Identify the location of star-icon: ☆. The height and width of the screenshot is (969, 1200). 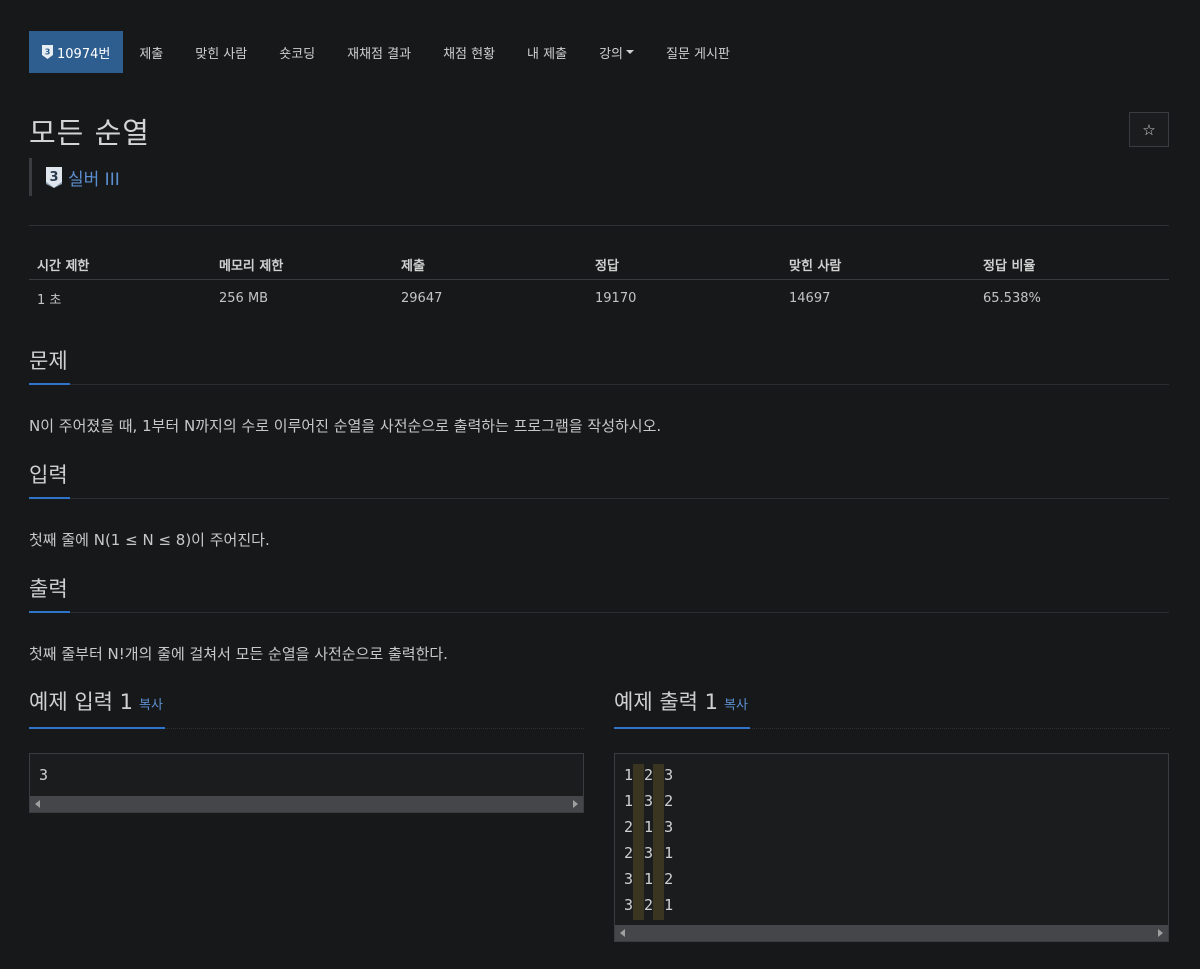
(1149, 129).